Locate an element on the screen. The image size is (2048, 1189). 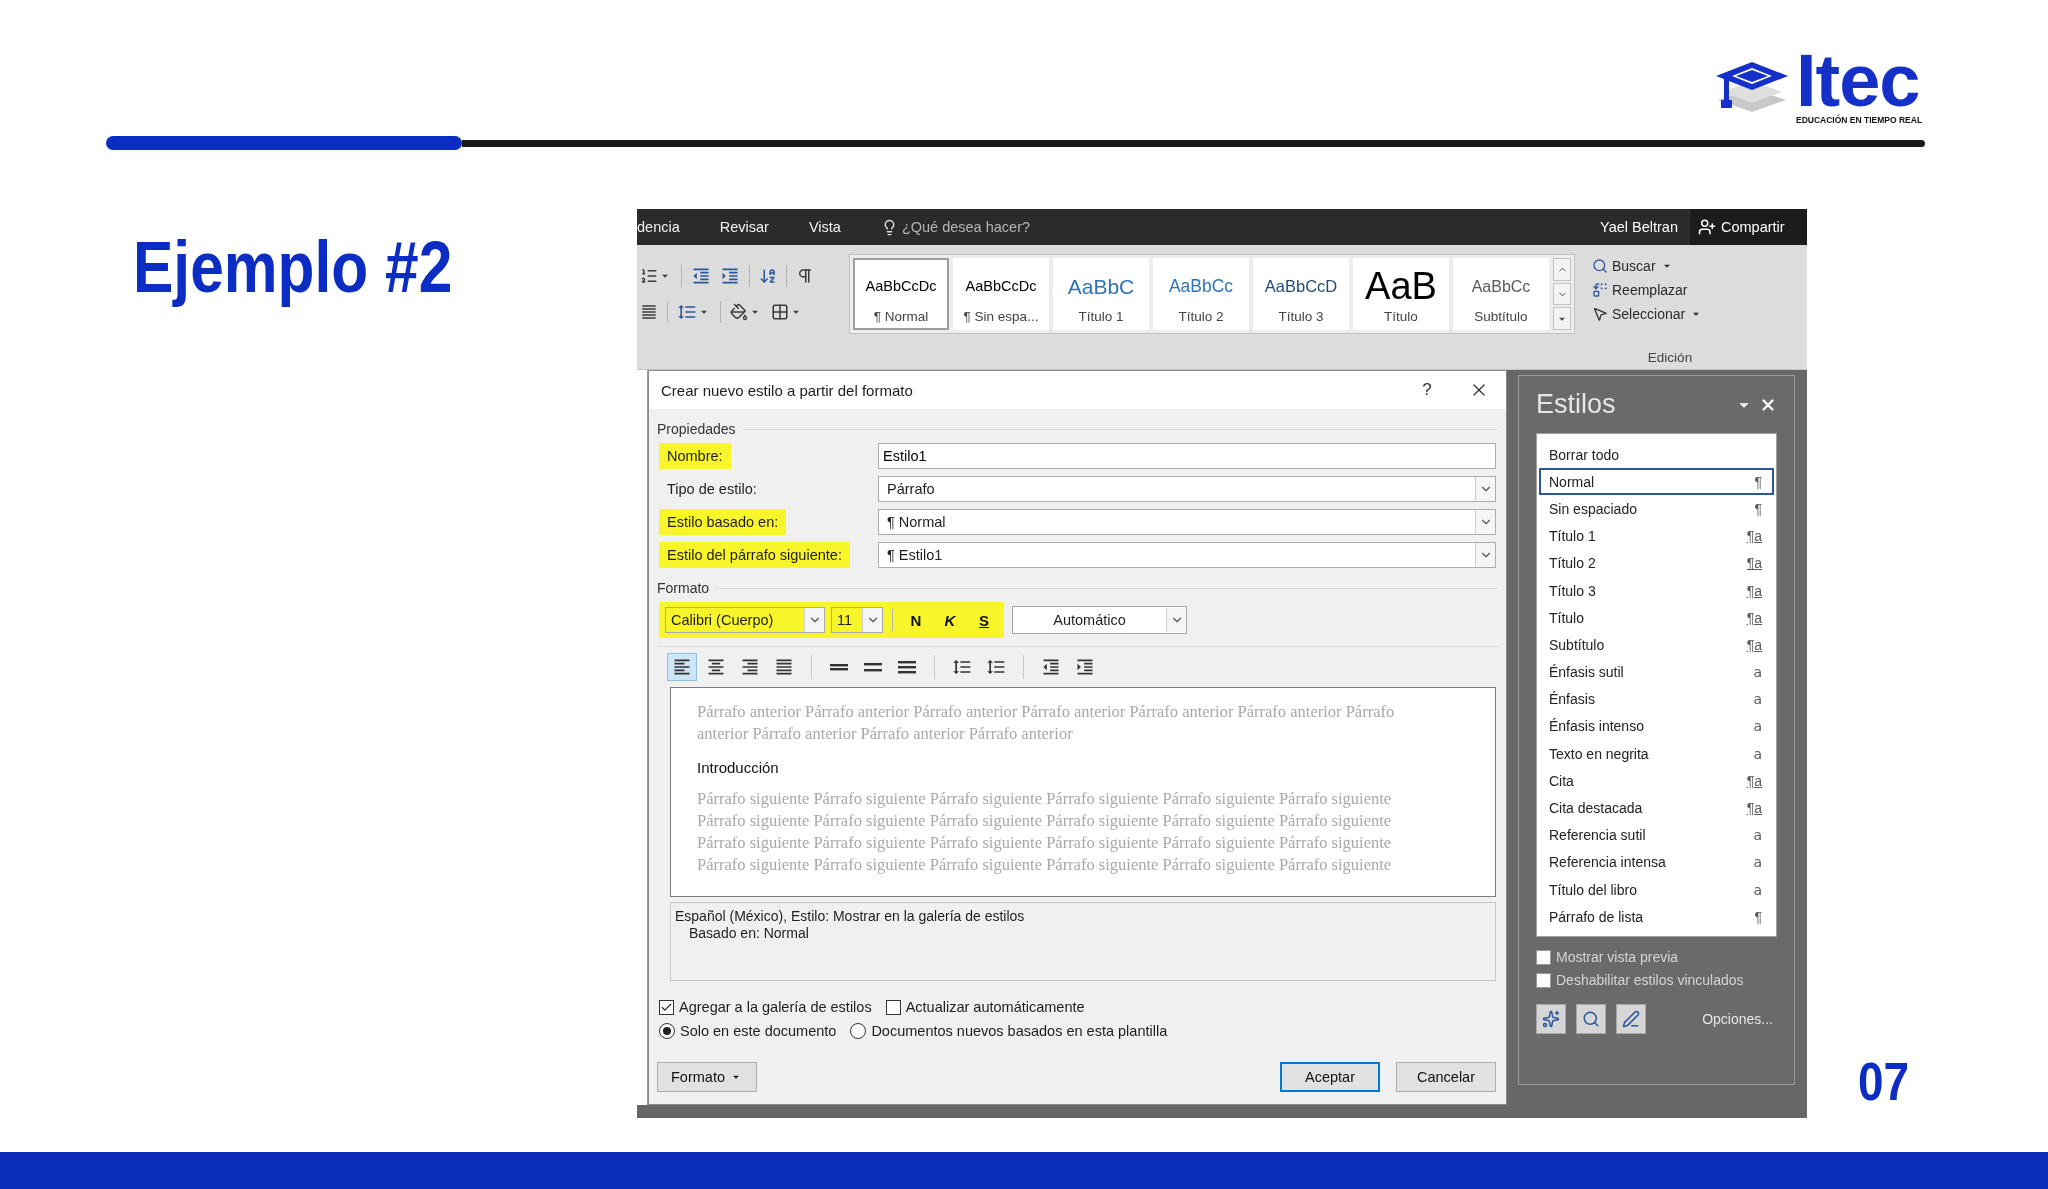
style-tile: AaB Título is located at coordinates (1401, 294).